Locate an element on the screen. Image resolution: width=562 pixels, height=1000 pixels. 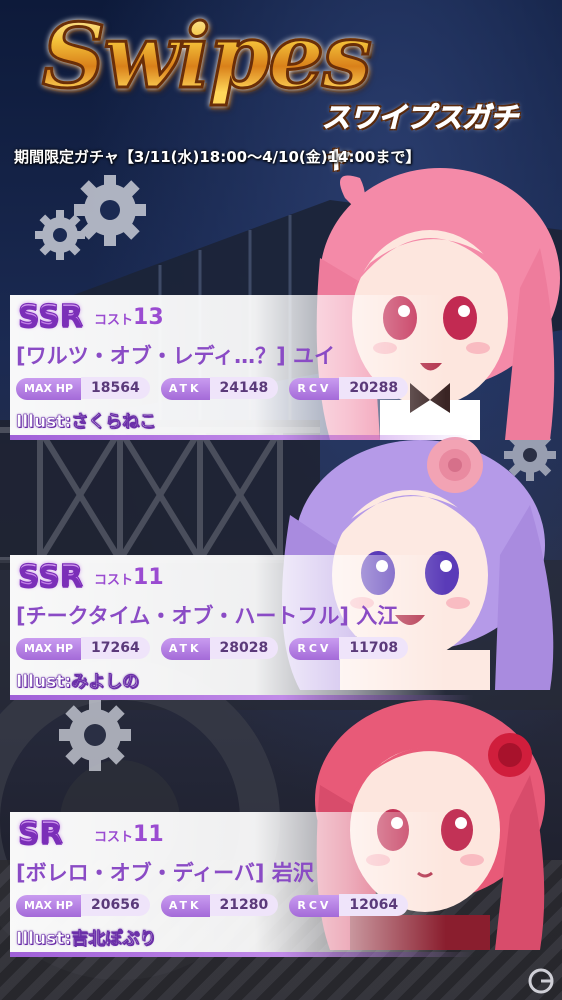
stat-atk: ATK 28028 is located at coordinates (219, 648).